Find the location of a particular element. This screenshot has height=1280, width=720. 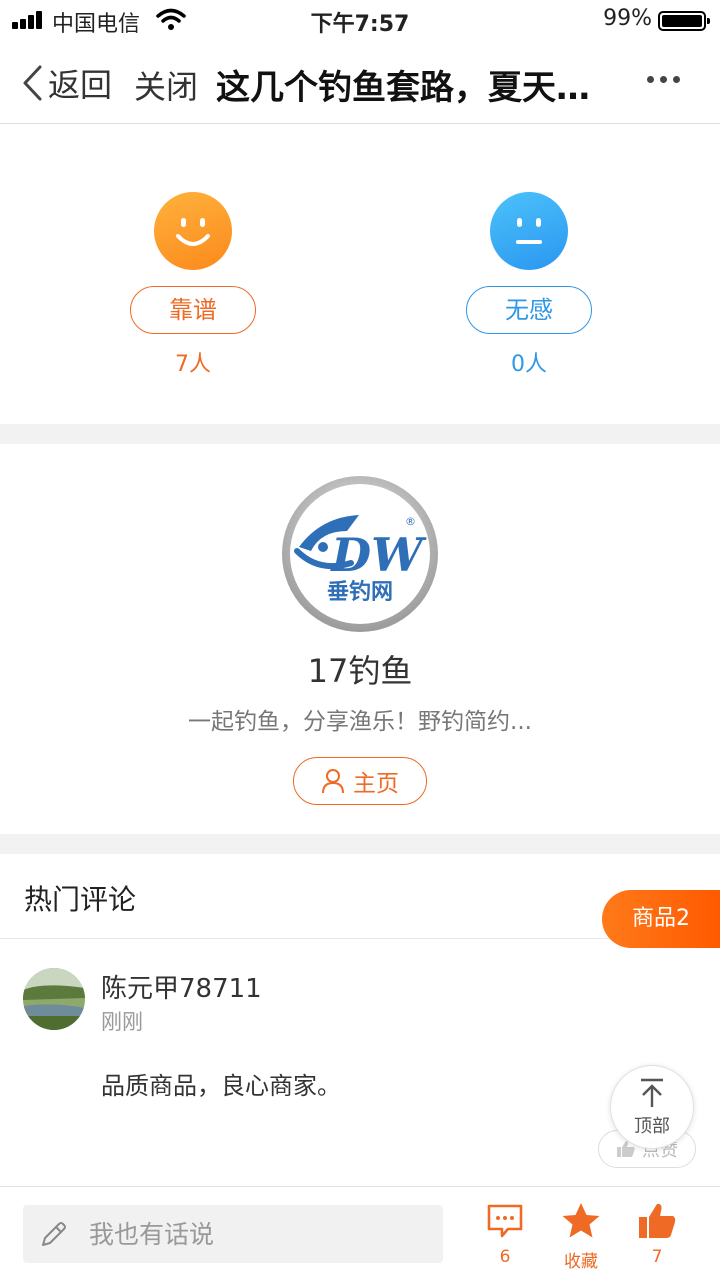

back-label: 返回 is located at coordinates (80, 85).